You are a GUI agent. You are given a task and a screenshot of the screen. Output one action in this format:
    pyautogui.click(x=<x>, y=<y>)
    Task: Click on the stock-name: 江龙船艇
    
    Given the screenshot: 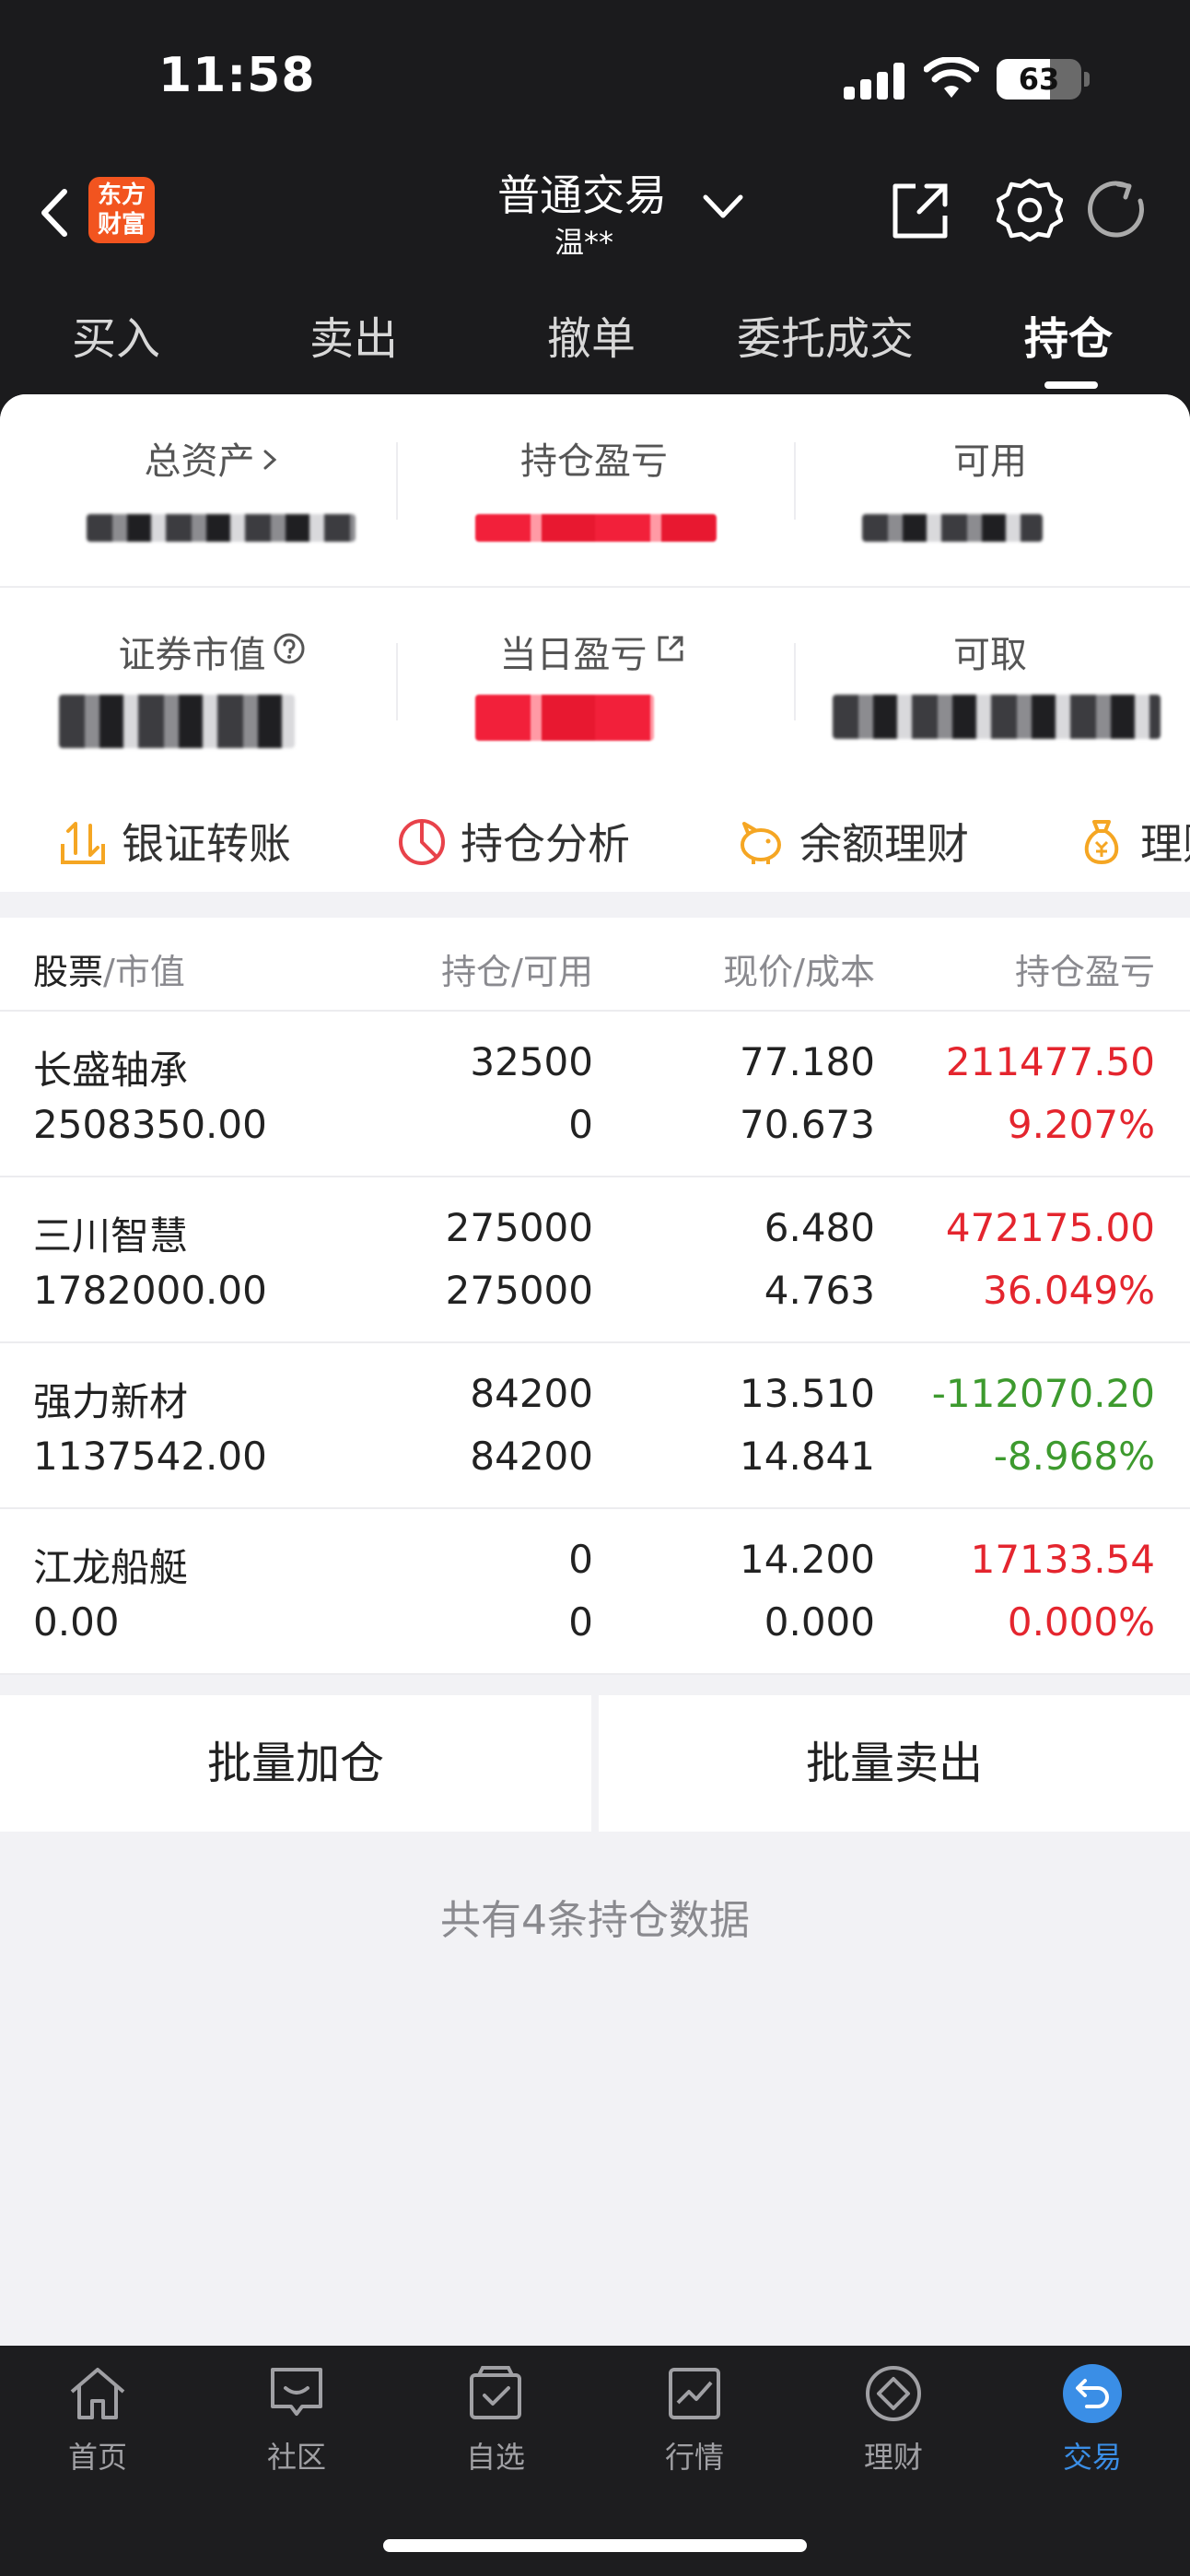 What is the action you would take?
    pyautogui.click(x=111, y=1567)
    